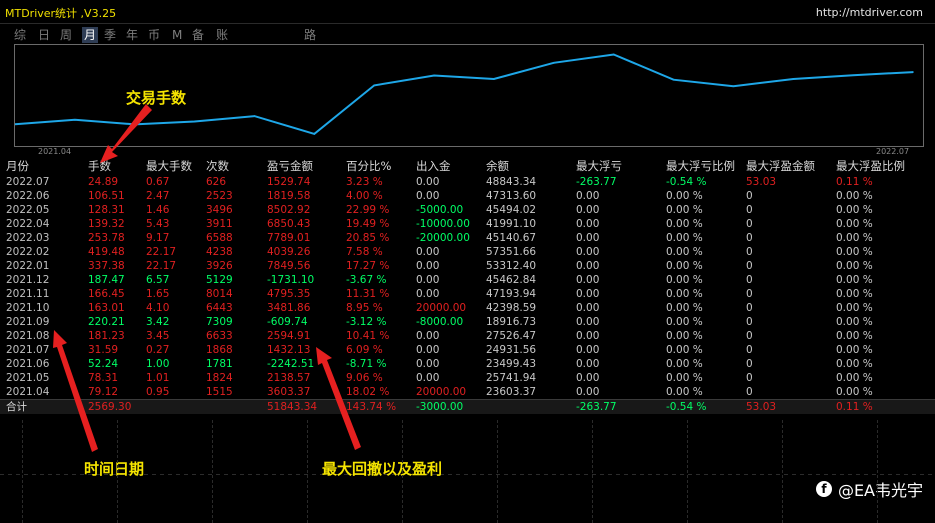 The height and width of the screenshot is (523, 935). I want to click on tab-8: 备, so click(198, 35).